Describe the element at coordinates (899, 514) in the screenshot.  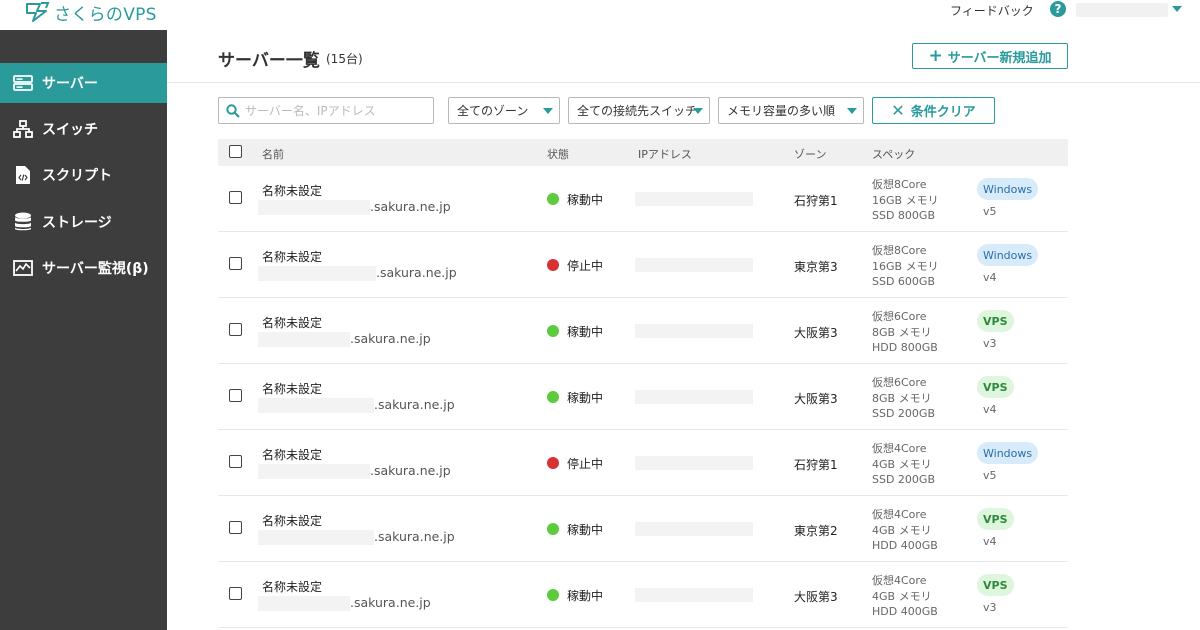
I see `spec-cpu: 仮想4Core` at that location.